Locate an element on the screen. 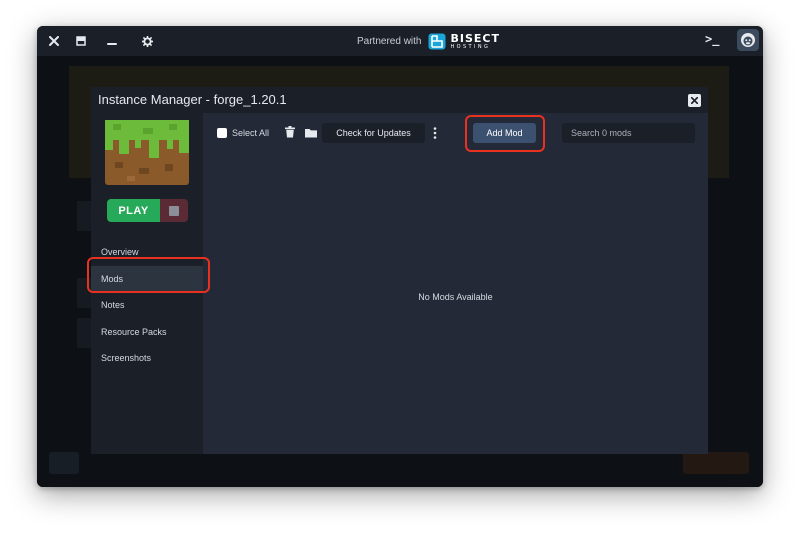 This screenshot has height=536, width=800. tray-icon is located at coordinates (81, 41).